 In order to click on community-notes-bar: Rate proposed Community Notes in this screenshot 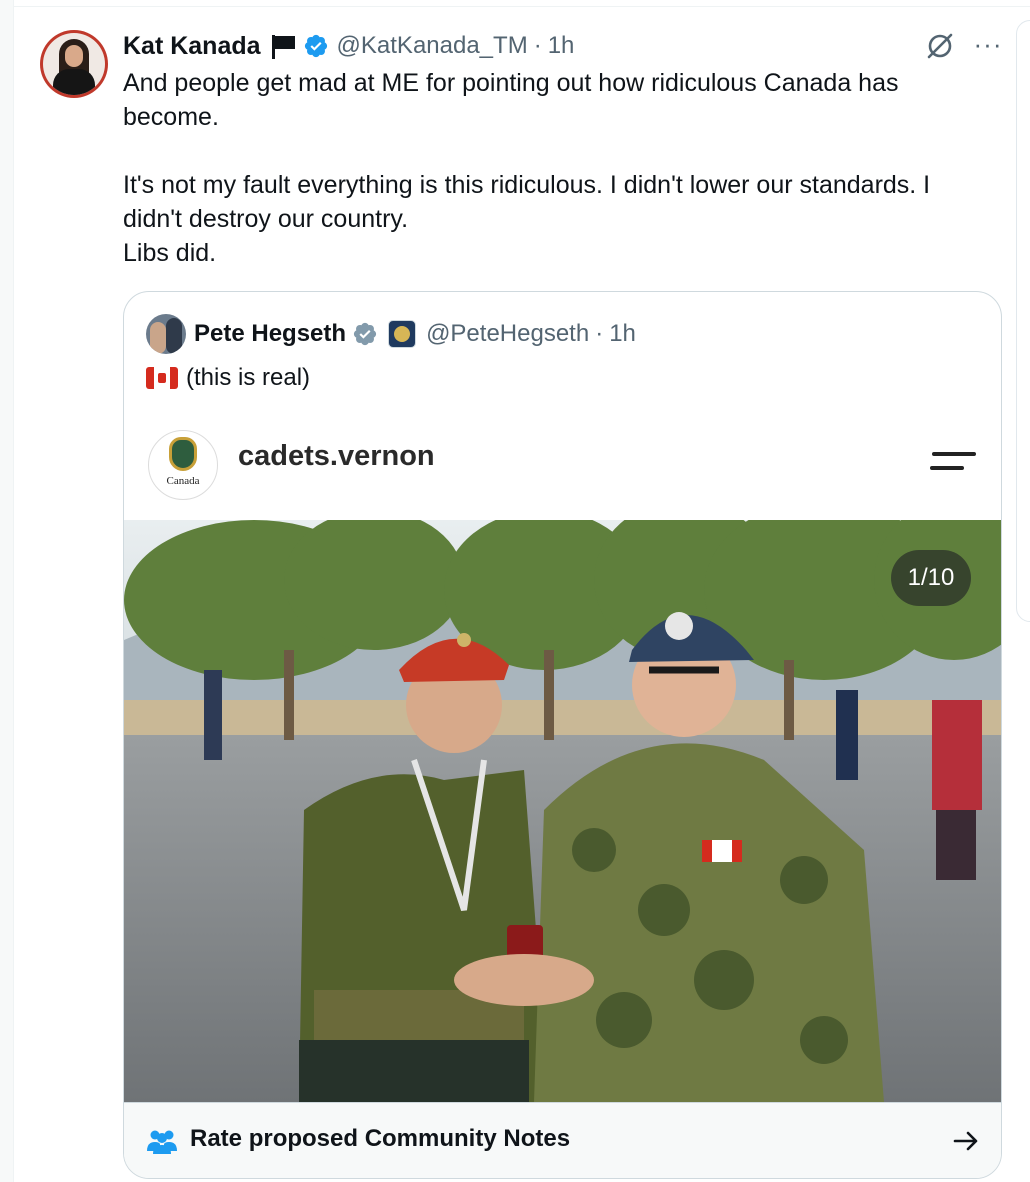, I will do `click(562, 1140)`.